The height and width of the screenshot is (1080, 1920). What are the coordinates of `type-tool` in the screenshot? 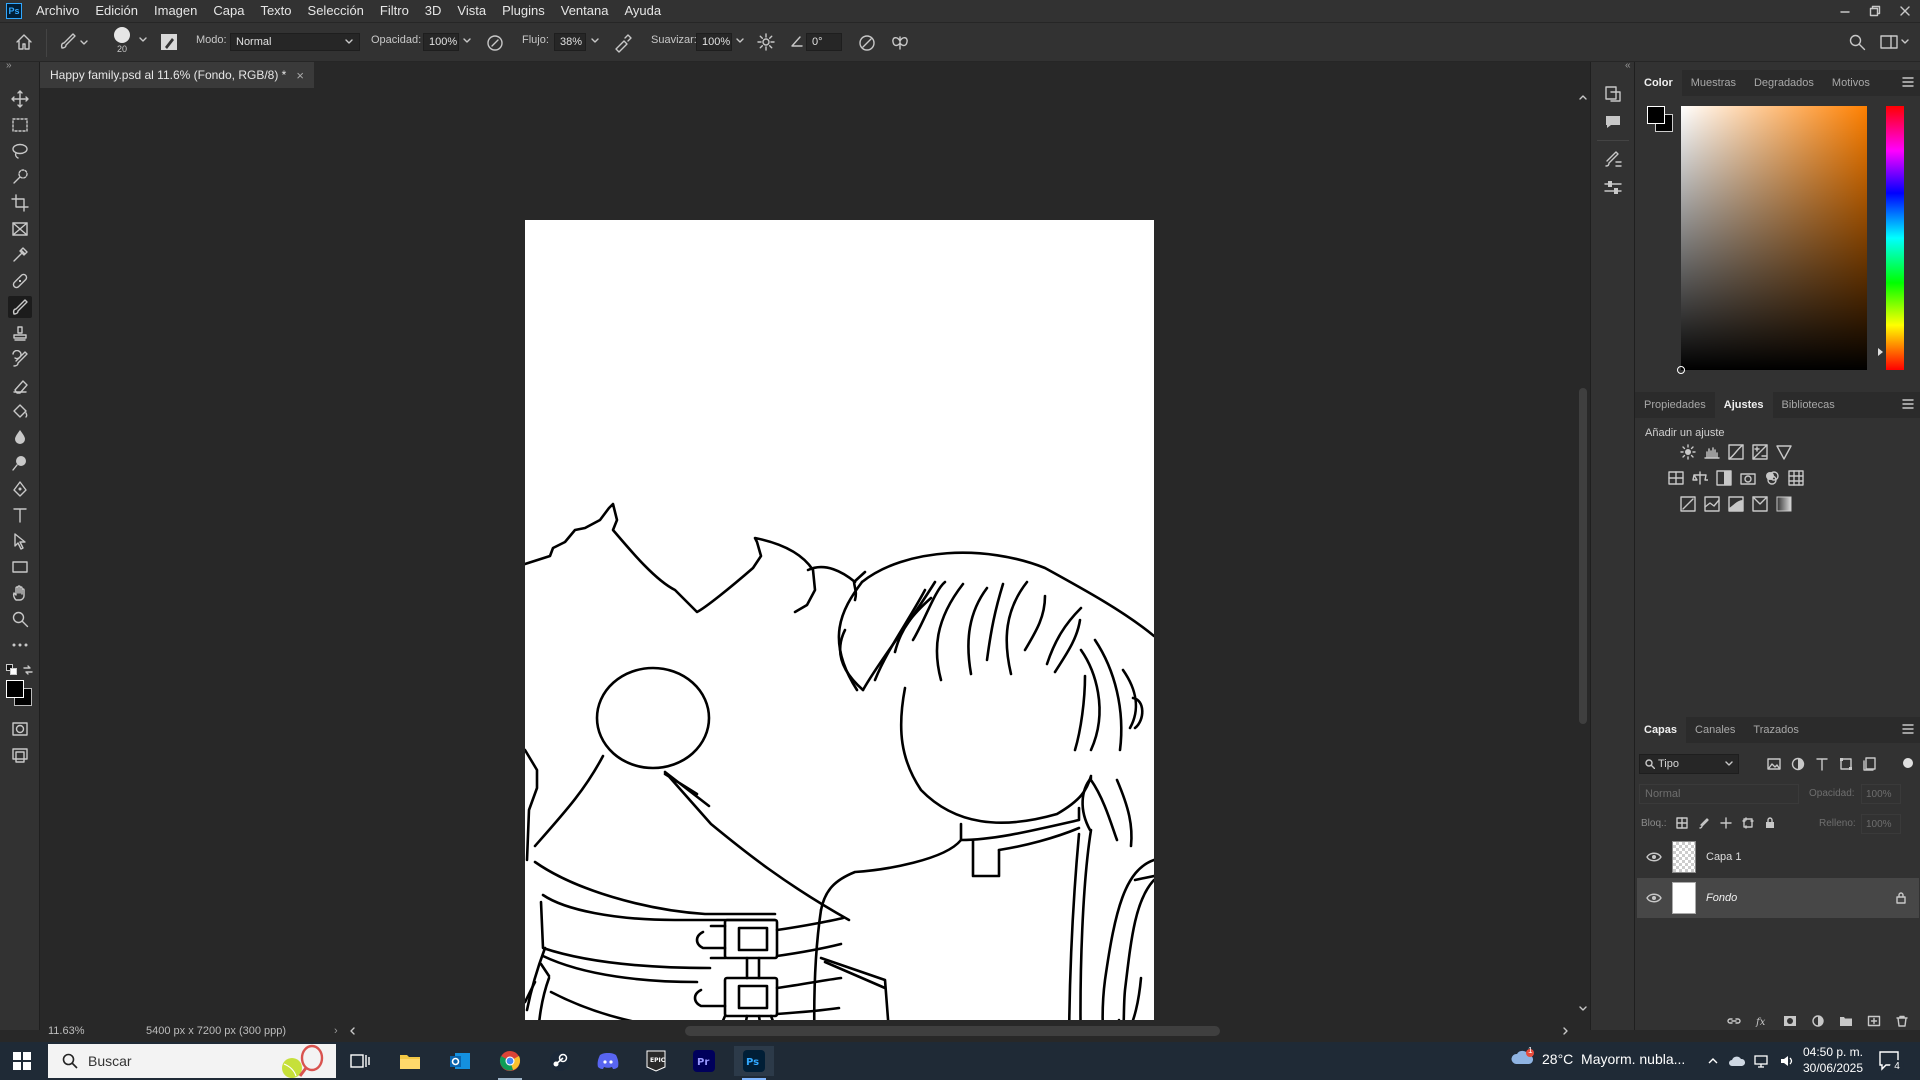 It's located at (20, 515).